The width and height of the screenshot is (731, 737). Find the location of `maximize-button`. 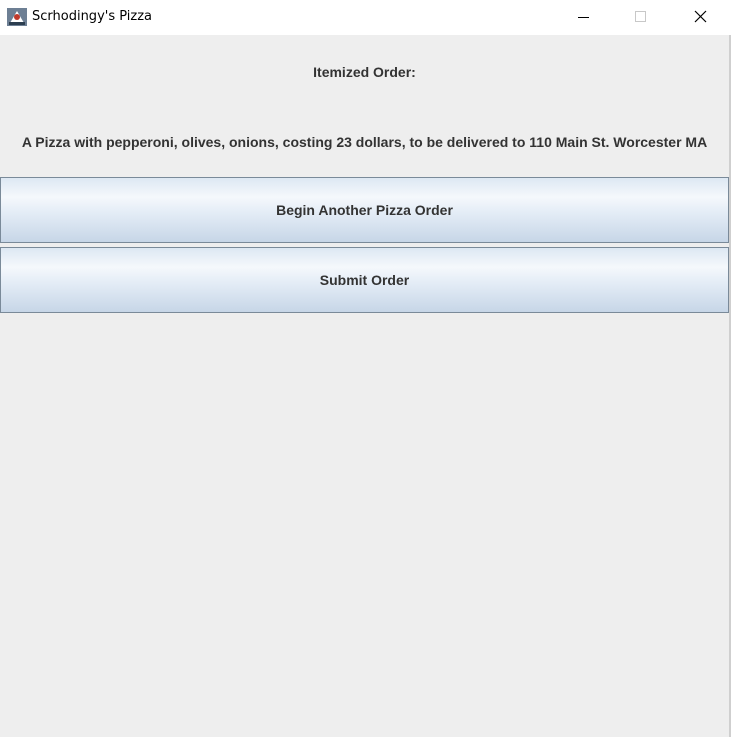

maximize-button is located at coordinates (641, 17).